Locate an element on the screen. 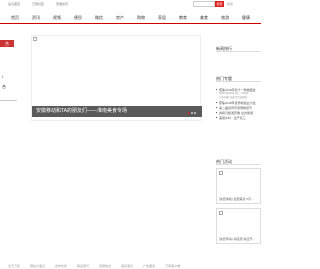 The image size is (320, 269). left-text: 合 is located at coordinates (4, 86).